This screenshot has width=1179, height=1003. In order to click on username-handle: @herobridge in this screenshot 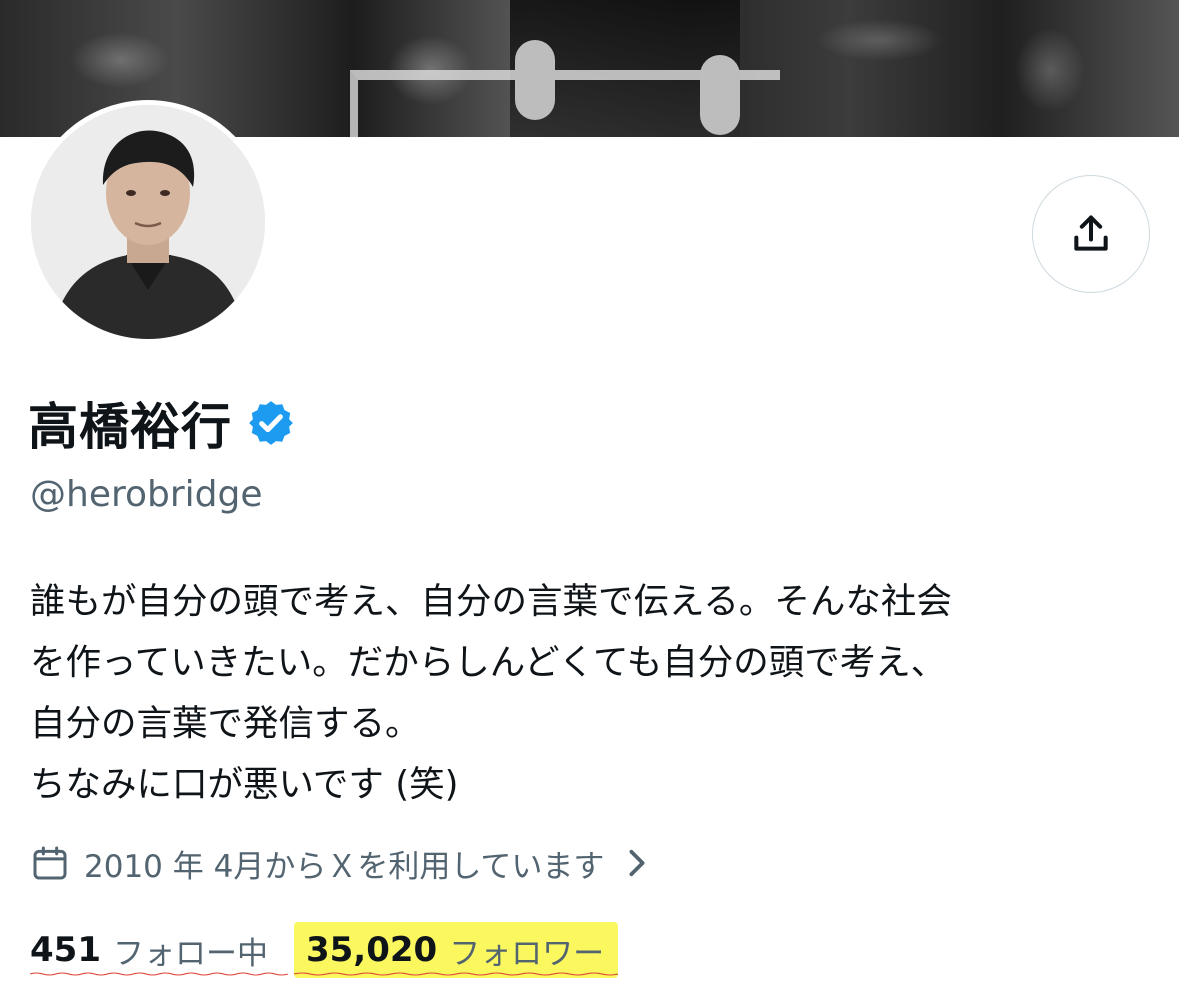, I will do `click(146, 494)`.